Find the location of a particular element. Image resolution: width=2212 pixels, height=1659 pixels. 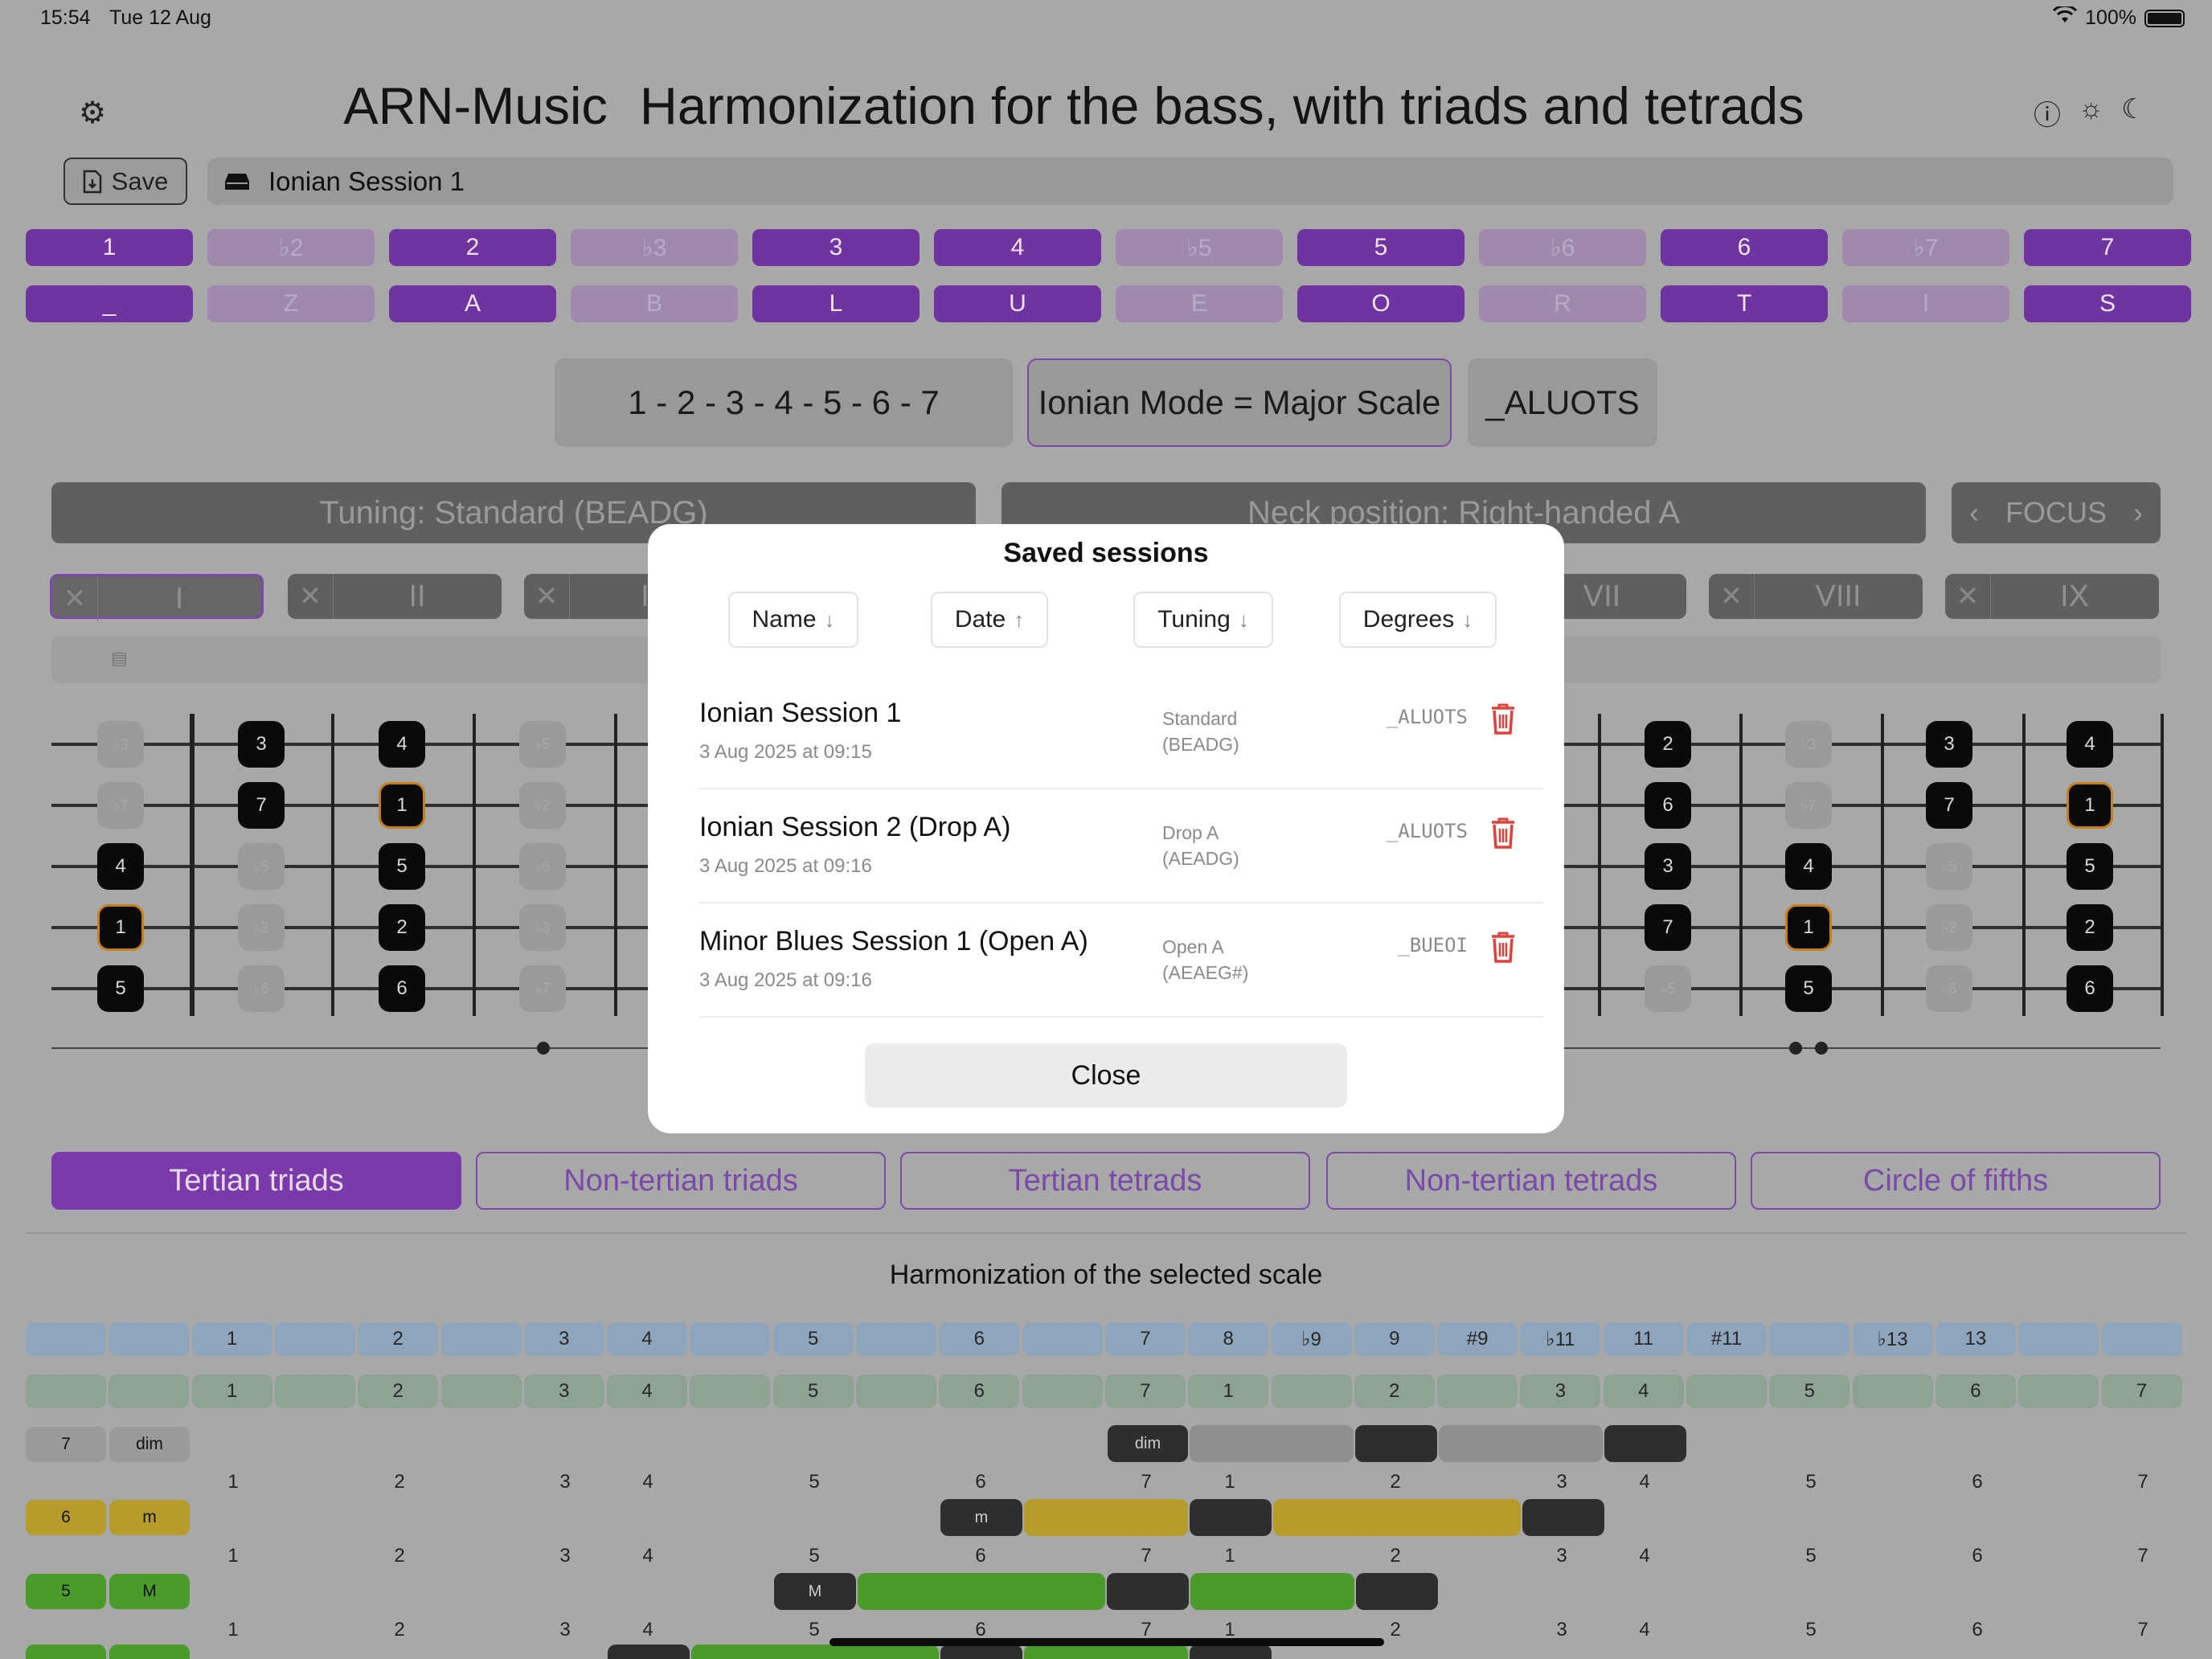

degree-button: ♭6 is located at coordinates (1562, 248).